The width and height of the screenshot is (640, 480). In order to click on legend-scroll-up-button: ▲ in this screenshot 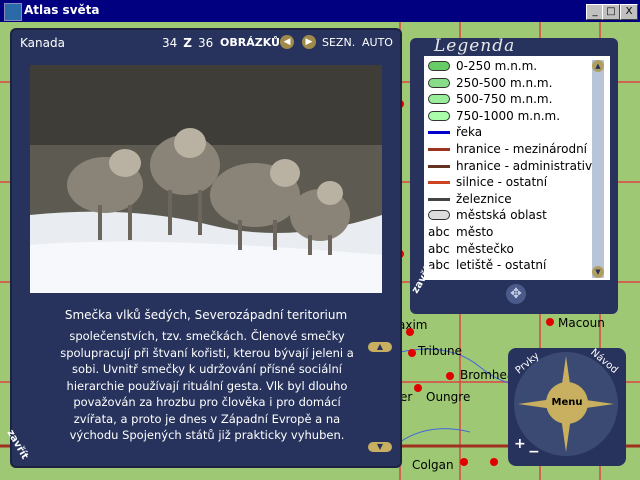, I will do `click(598, 66)`.